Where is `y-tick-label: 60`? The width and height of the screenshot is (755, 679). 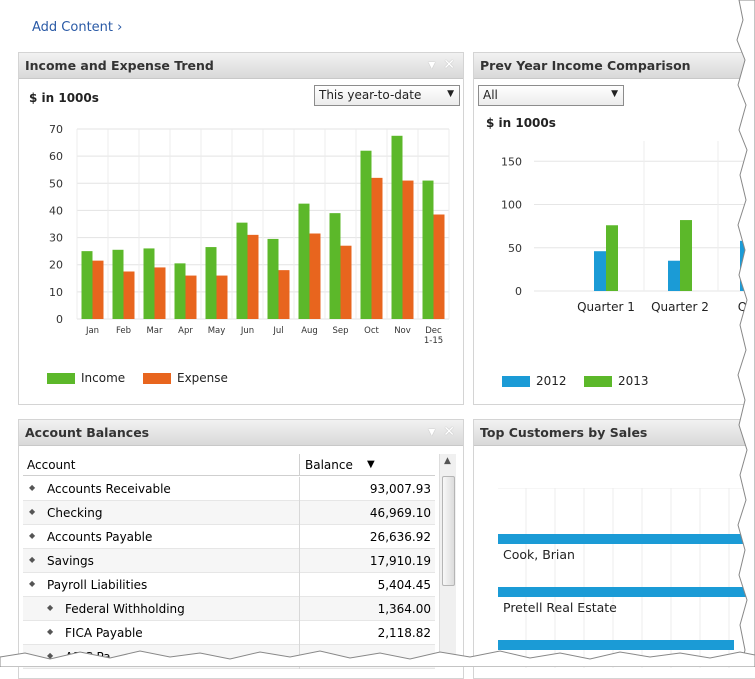 y-tick-label: 60 is located at coordinates (56, 156).